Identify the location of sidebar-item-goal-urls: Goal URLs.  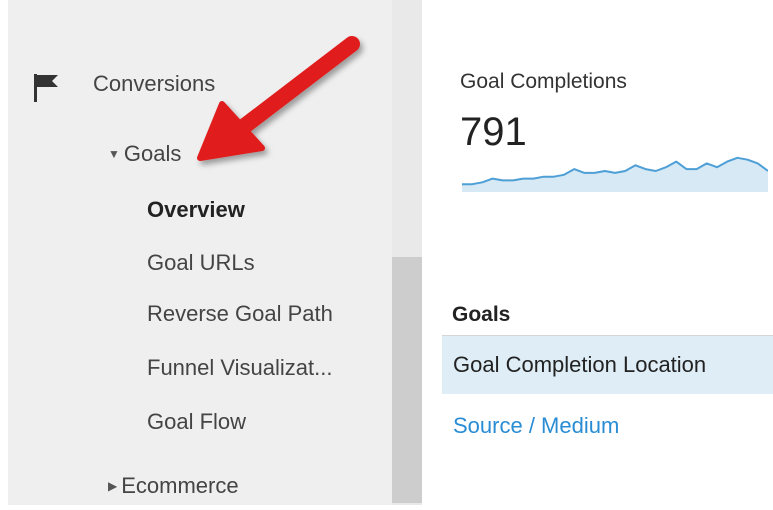
(201, 263).